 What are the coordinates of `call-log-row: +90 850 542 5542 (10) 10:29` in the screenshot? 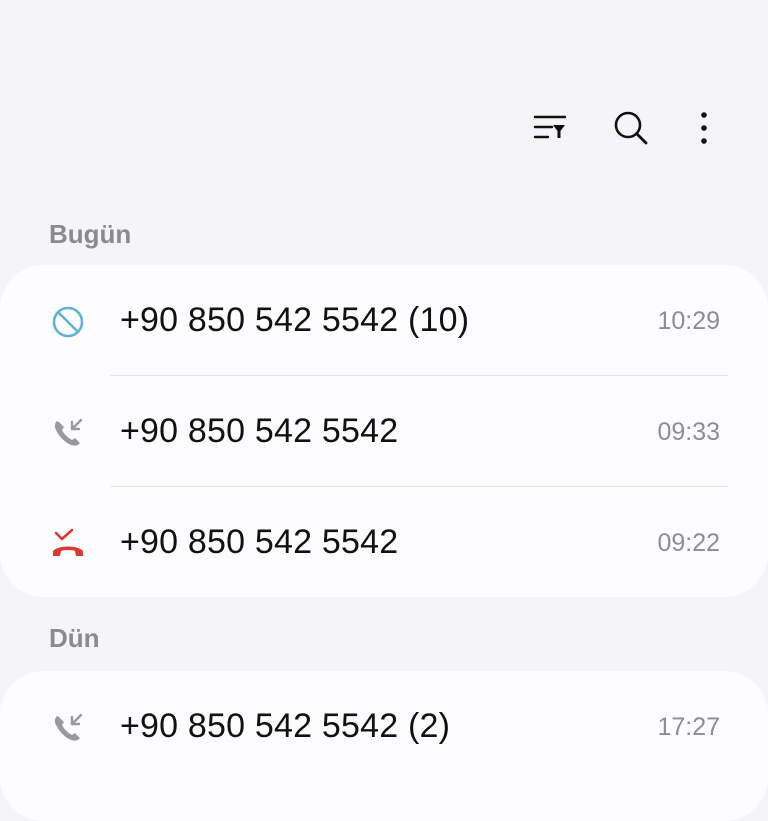 It's located at (384, 320).